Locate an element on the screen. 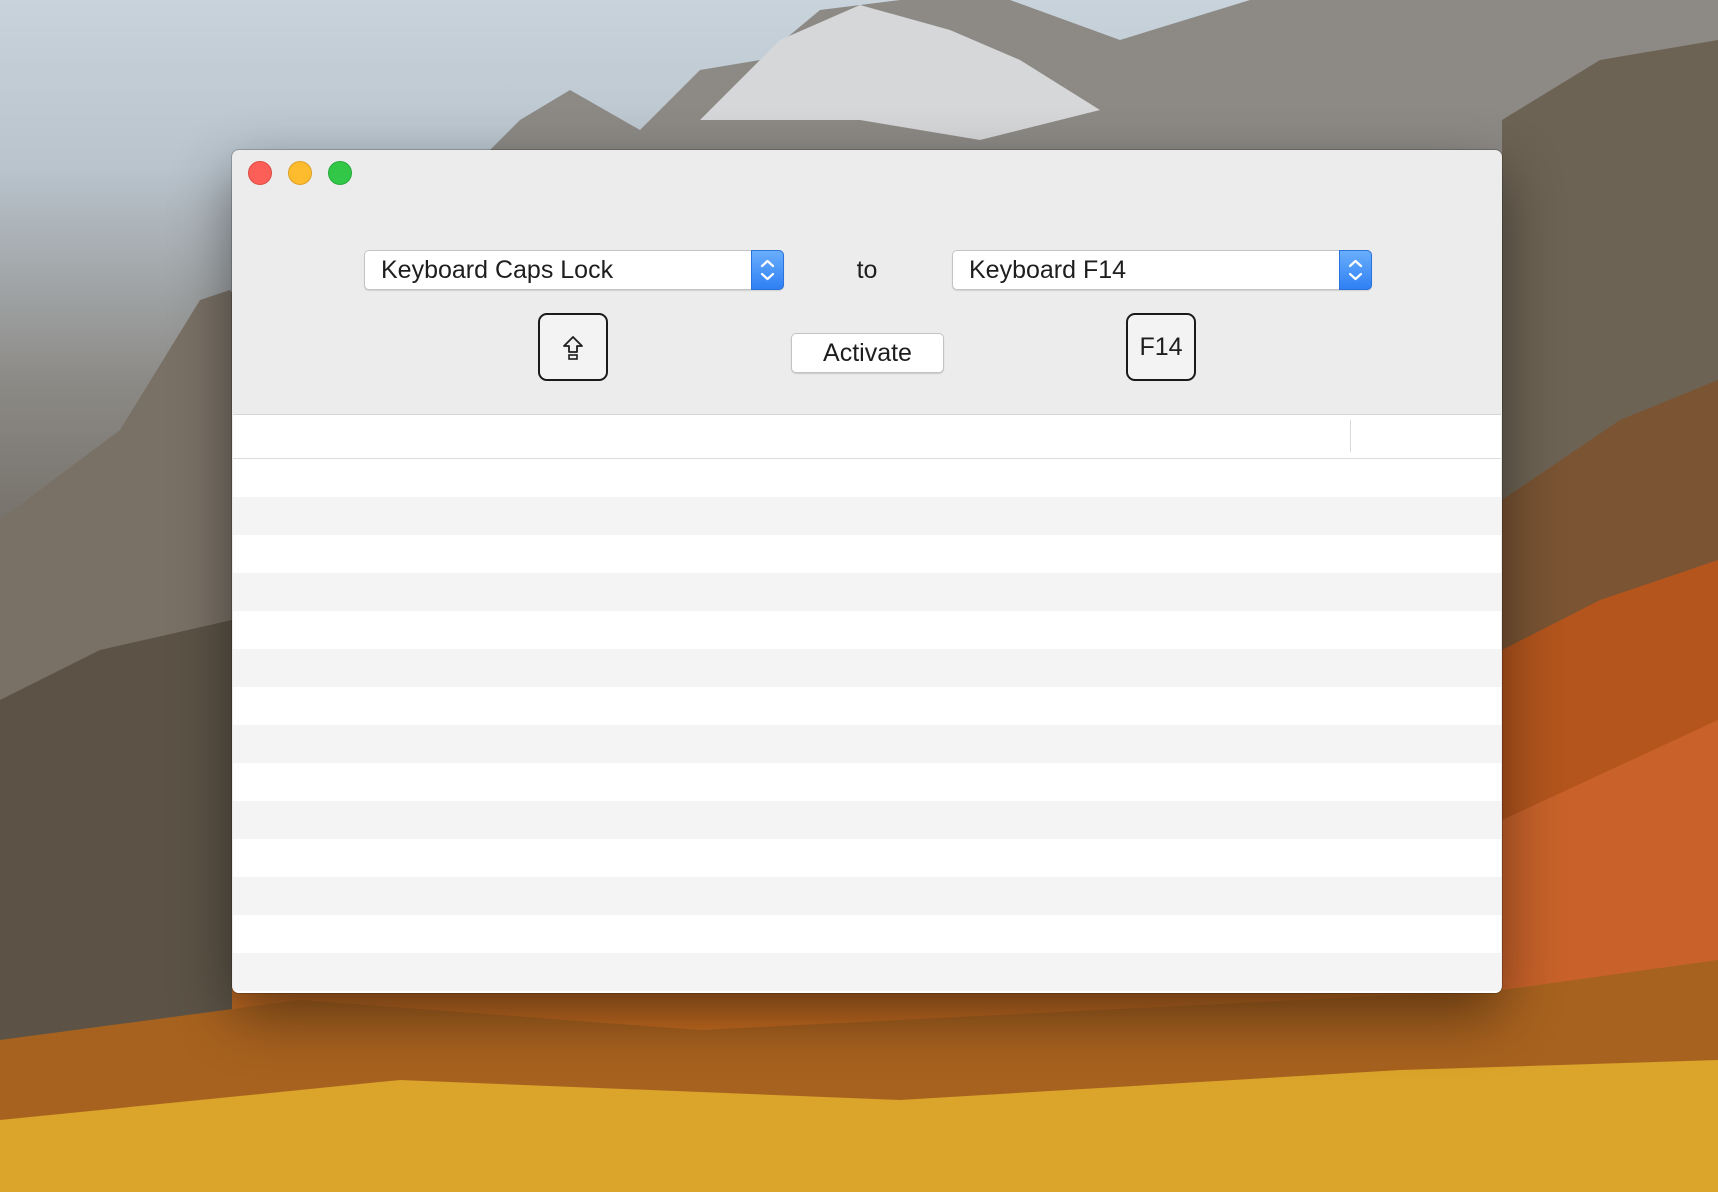 Image resolution: width=1718 pixels, height=1192 pixels. target-key-stepper is located at coordinates (1355, 270).